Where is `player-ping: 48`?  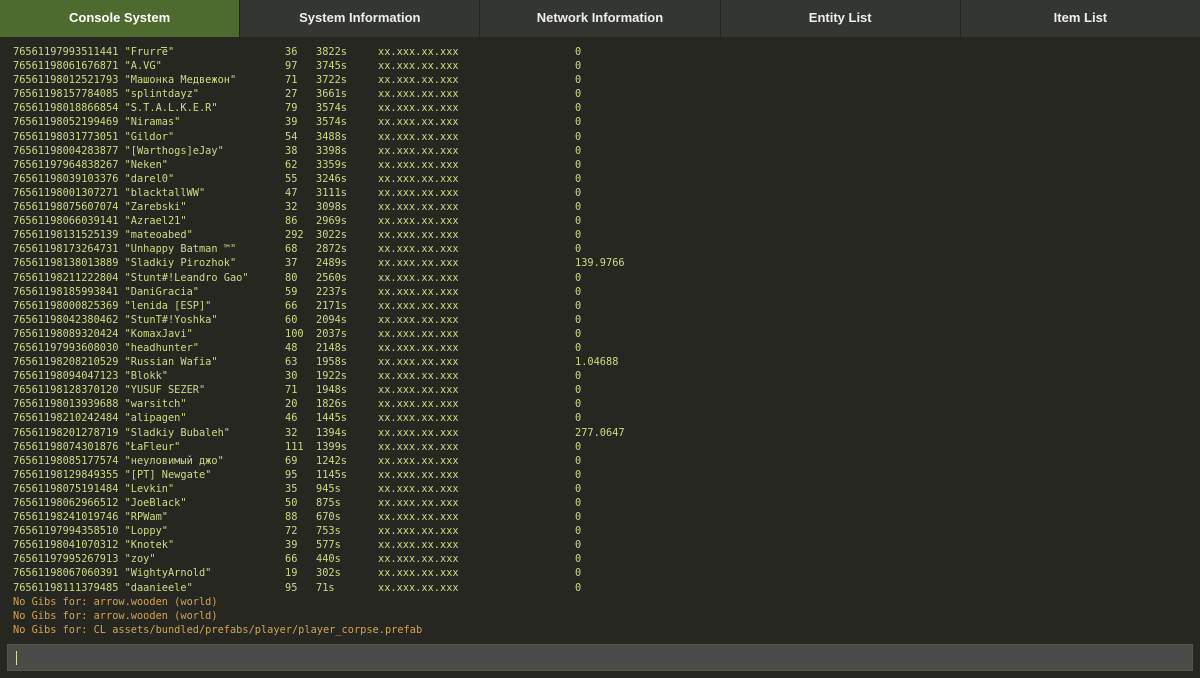
player-ping: 48 is located at coordinates (291, 347).